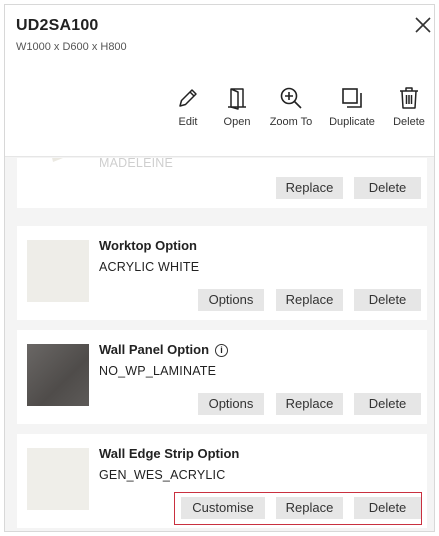  What do you see at coordinates (409, 122) in the screenshot?
I see `delete-label: Delete` at bounding box center [409, 122].